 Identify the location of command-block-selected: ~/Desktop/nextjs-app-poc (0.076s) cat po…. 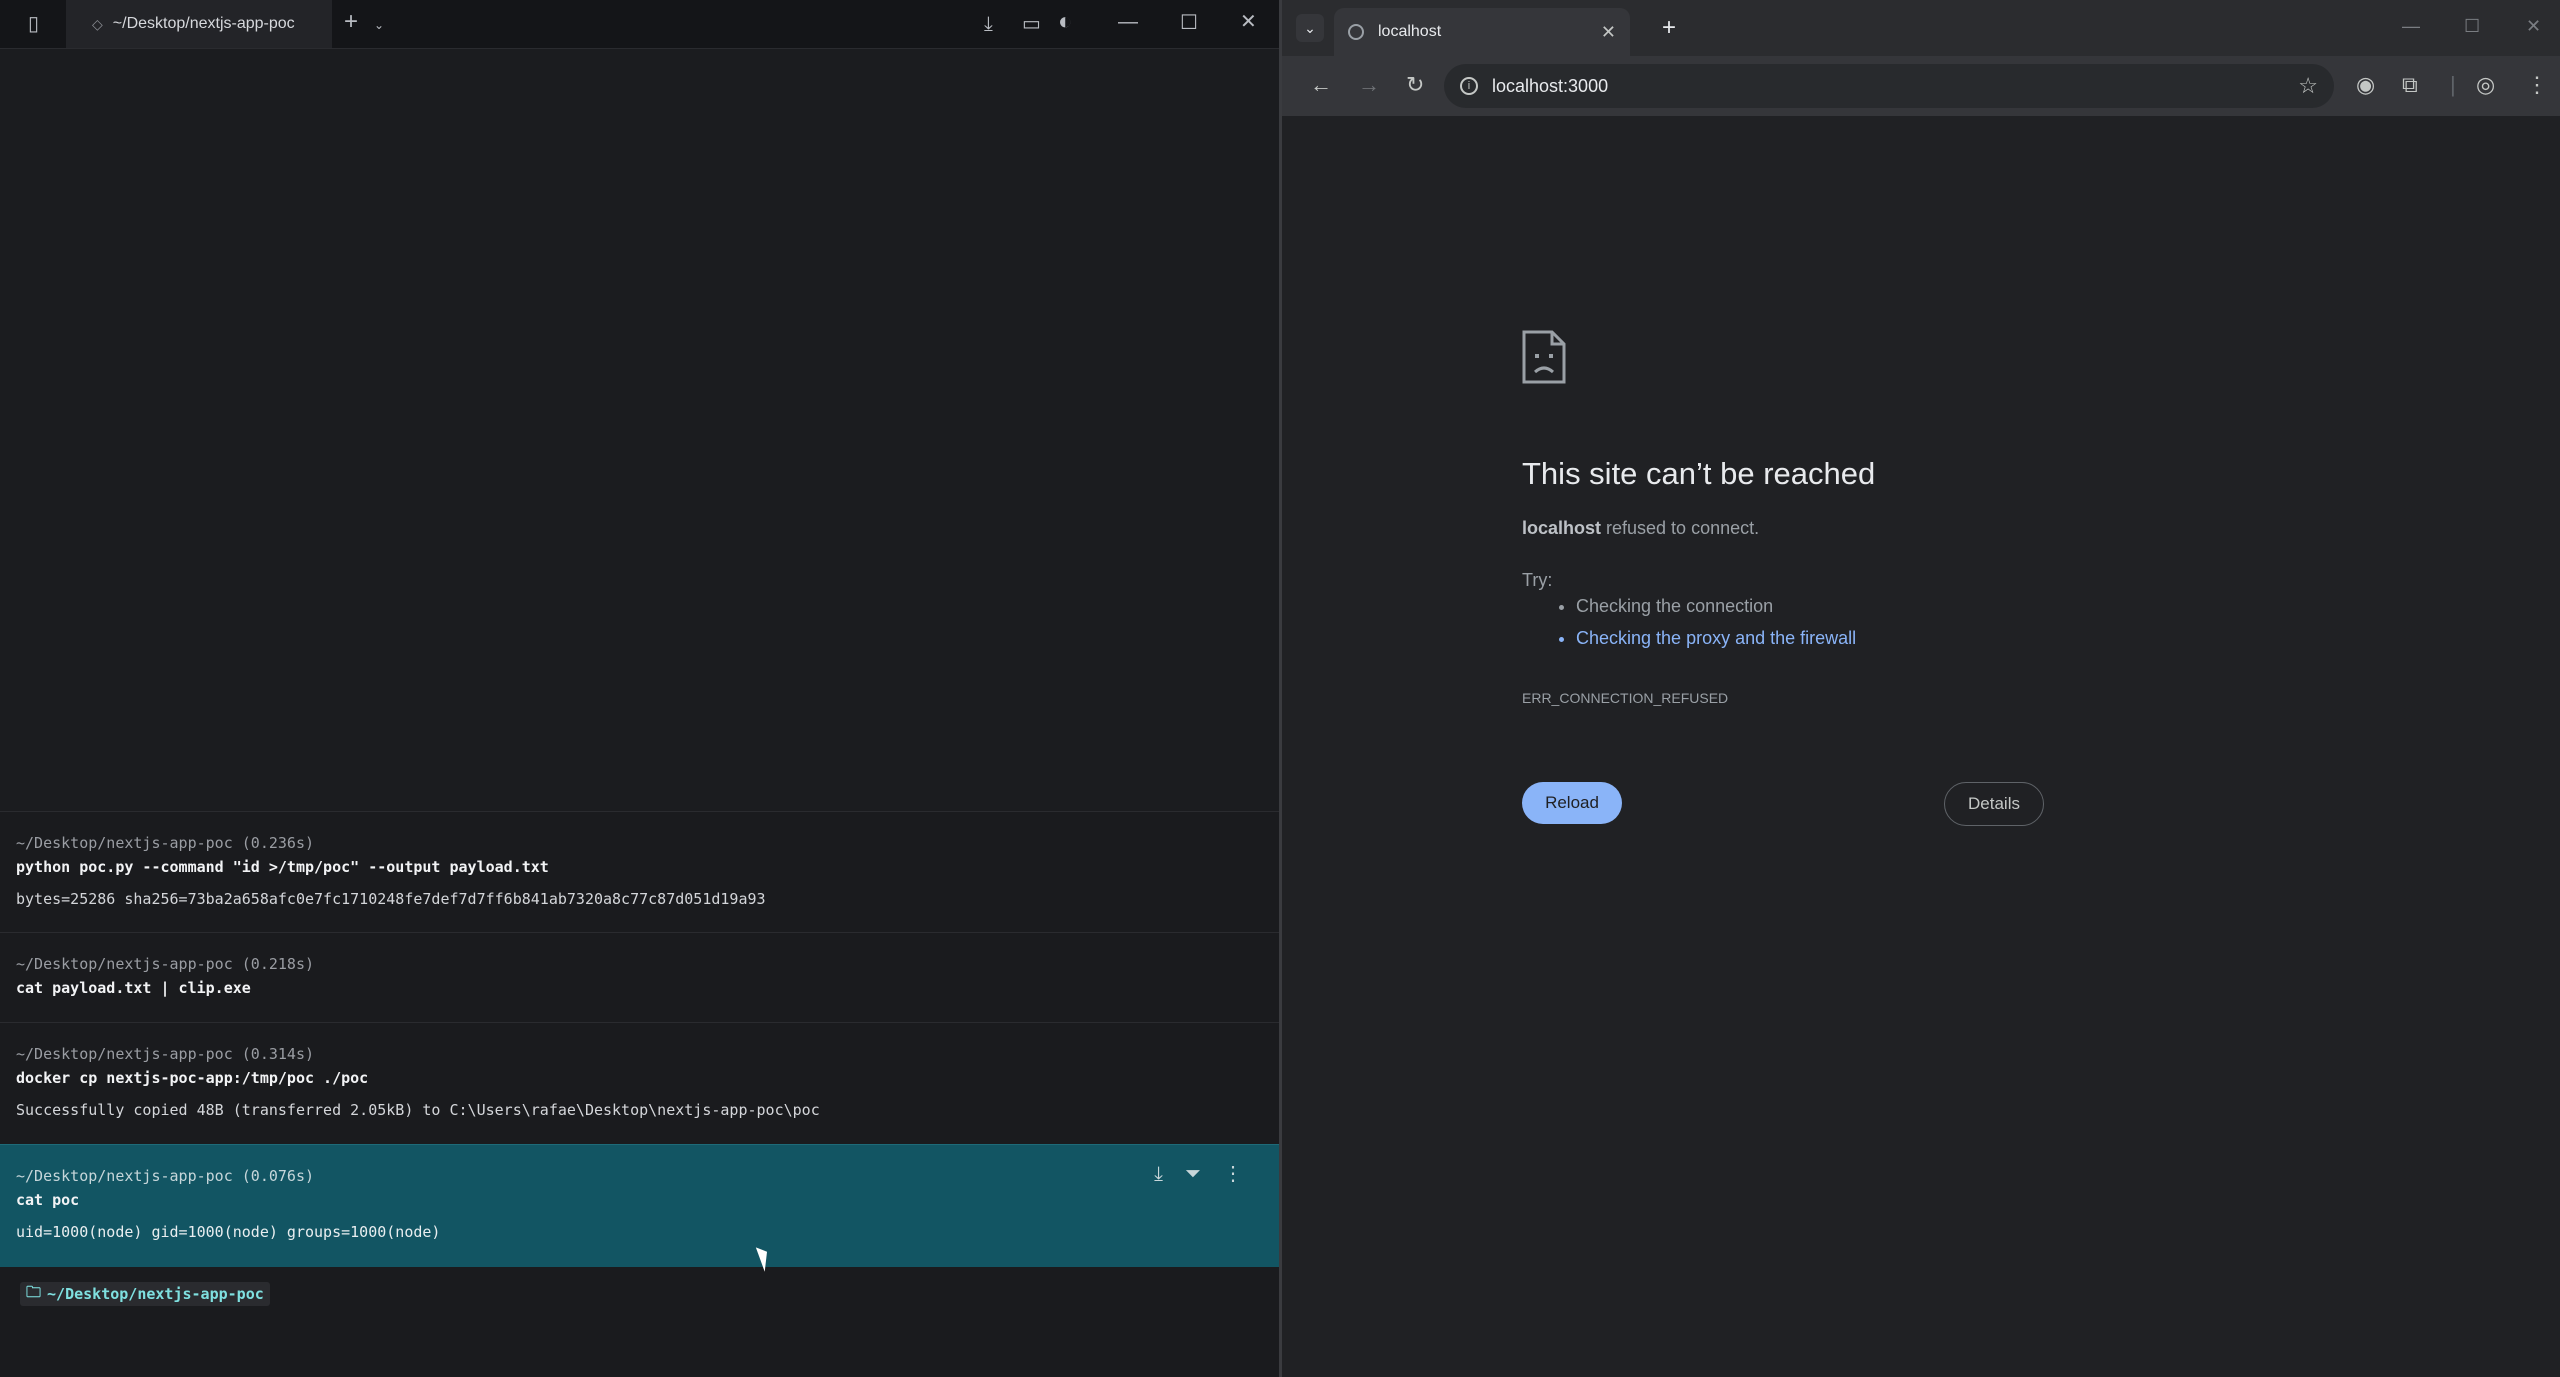
(639, 1205).